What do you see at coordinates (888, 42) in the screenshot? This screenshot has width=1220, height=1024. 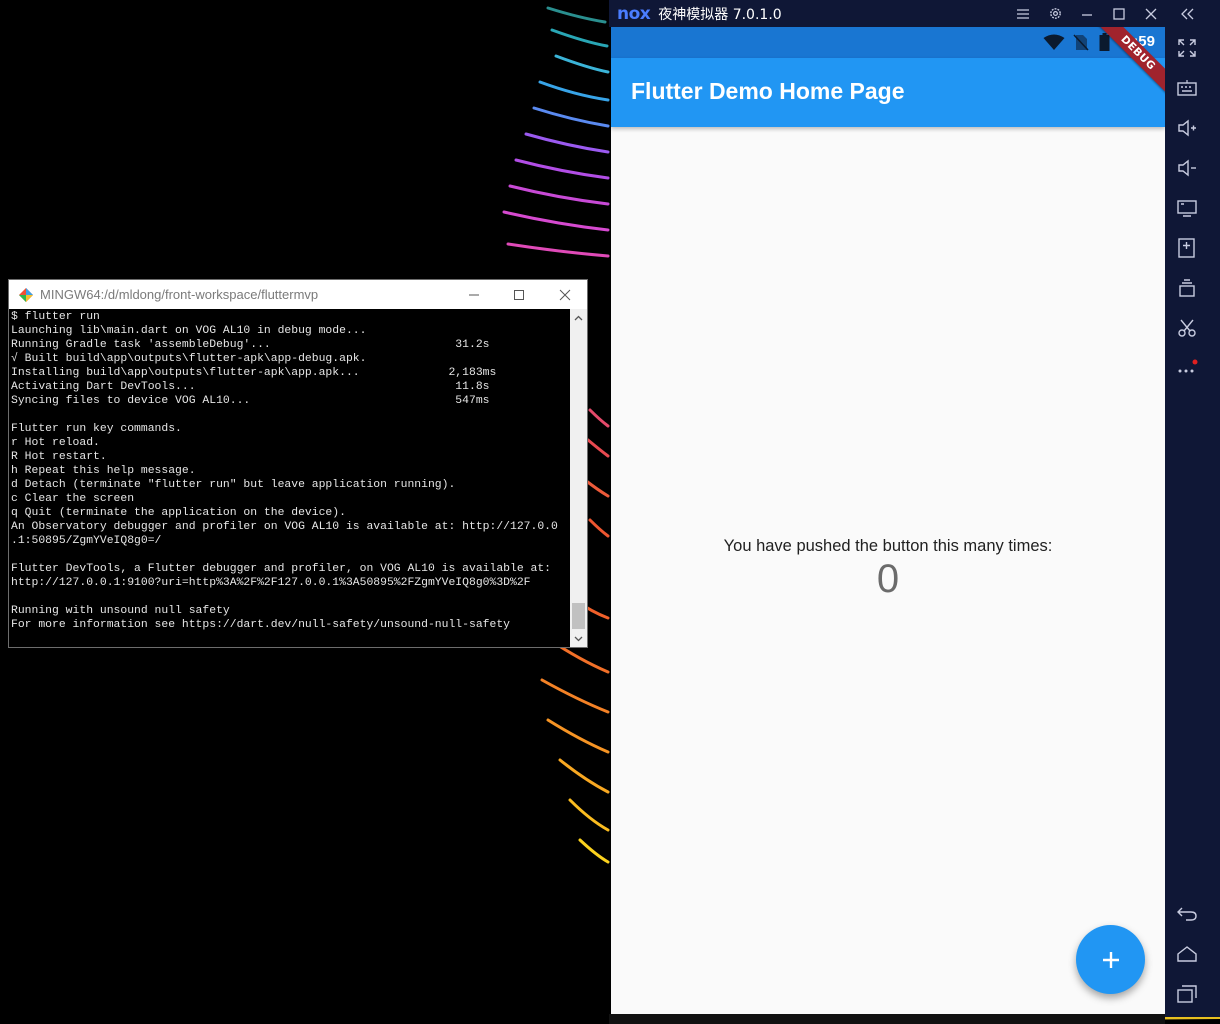 I see `status-bar: 4:59` at bounding box center [888, 42].